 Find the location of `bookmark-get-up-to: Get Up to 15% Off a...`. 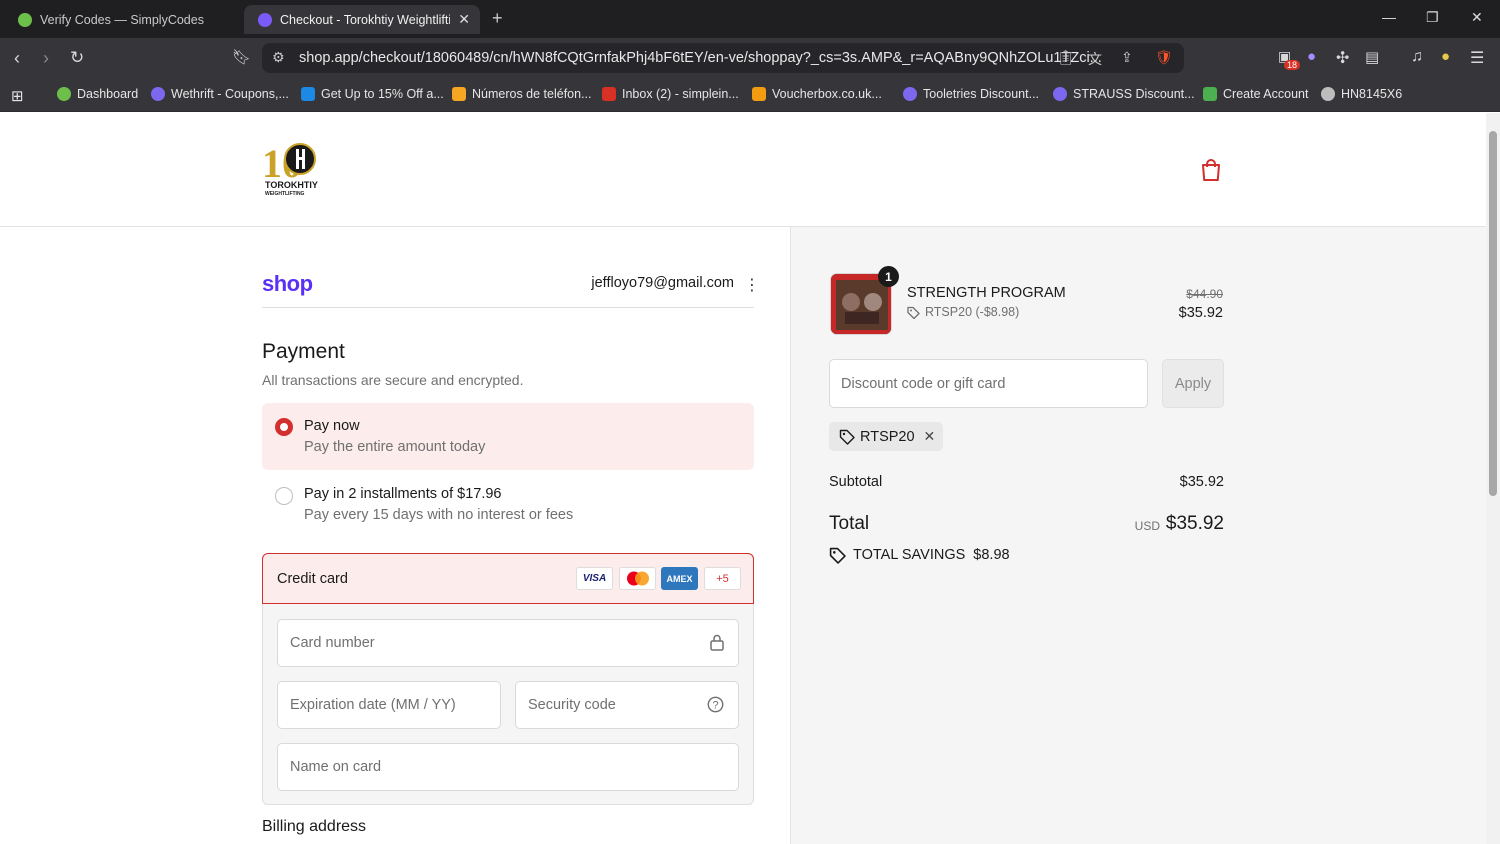

bookmark-get-up-to: Get Up to 15% Off a... is located at coordinates (372, 94).